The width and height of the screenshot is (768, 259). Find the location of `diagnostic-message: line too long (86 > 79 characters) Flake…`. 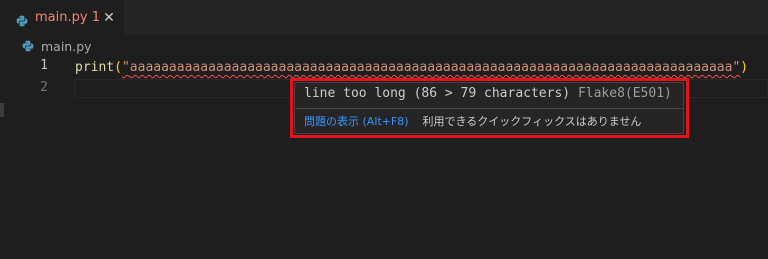

diagnostic-message: line too long (86 > 79 characters) Flake… is located at coordinates (488, 93).